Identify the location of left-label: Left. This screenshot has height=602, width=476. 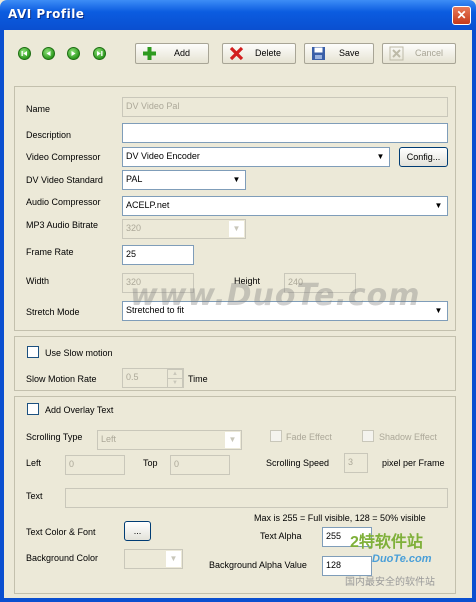
(34, 463).